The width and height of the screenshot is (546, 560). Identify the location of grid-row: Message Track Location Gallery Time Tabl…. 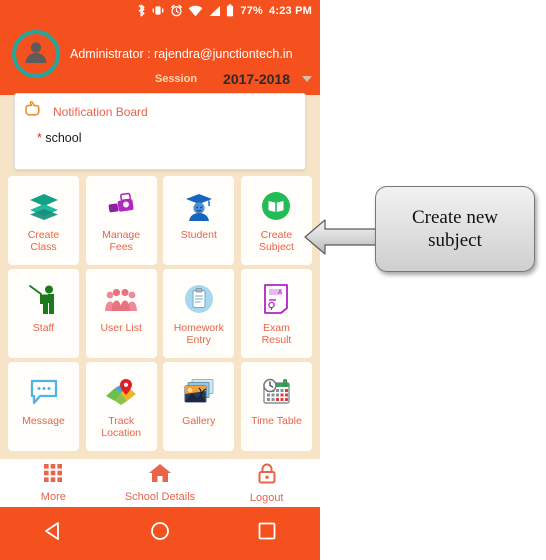
(160, 406).